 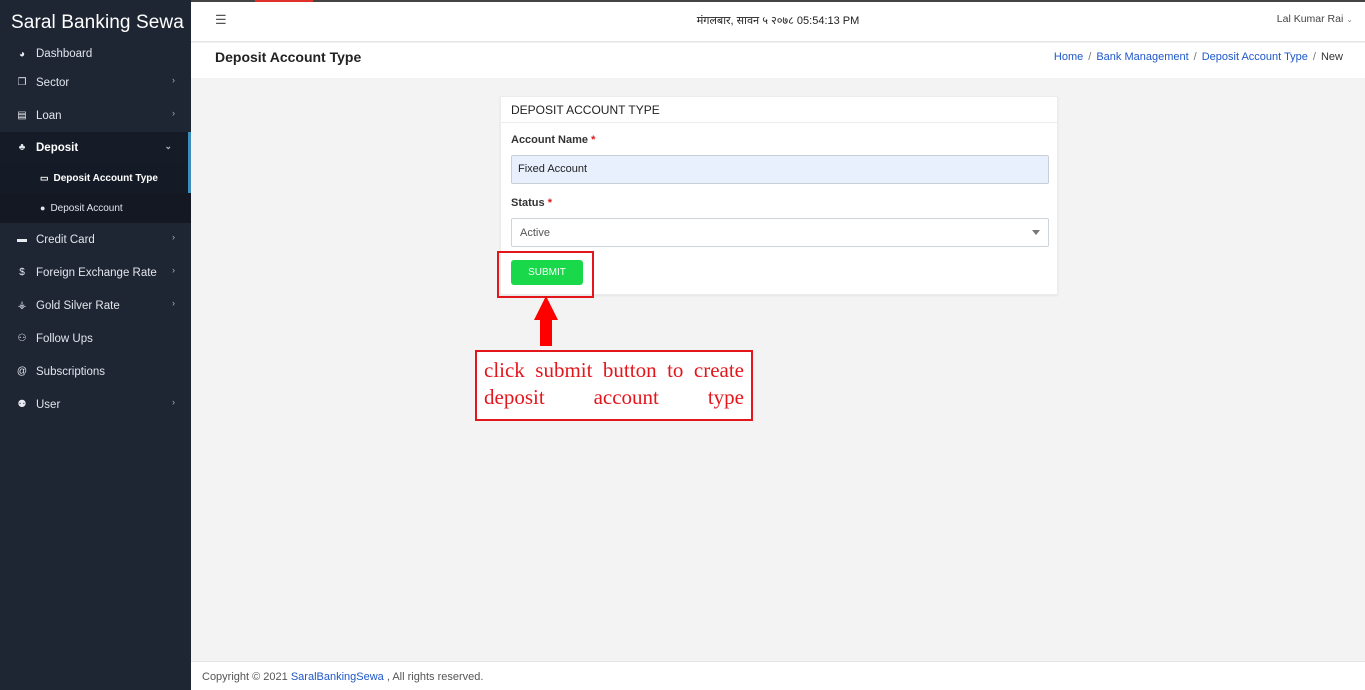 What do you see at coordinates (546, 308) in the screenshot?
I see `arrow-up-icon` at bounding box center [546, 308].